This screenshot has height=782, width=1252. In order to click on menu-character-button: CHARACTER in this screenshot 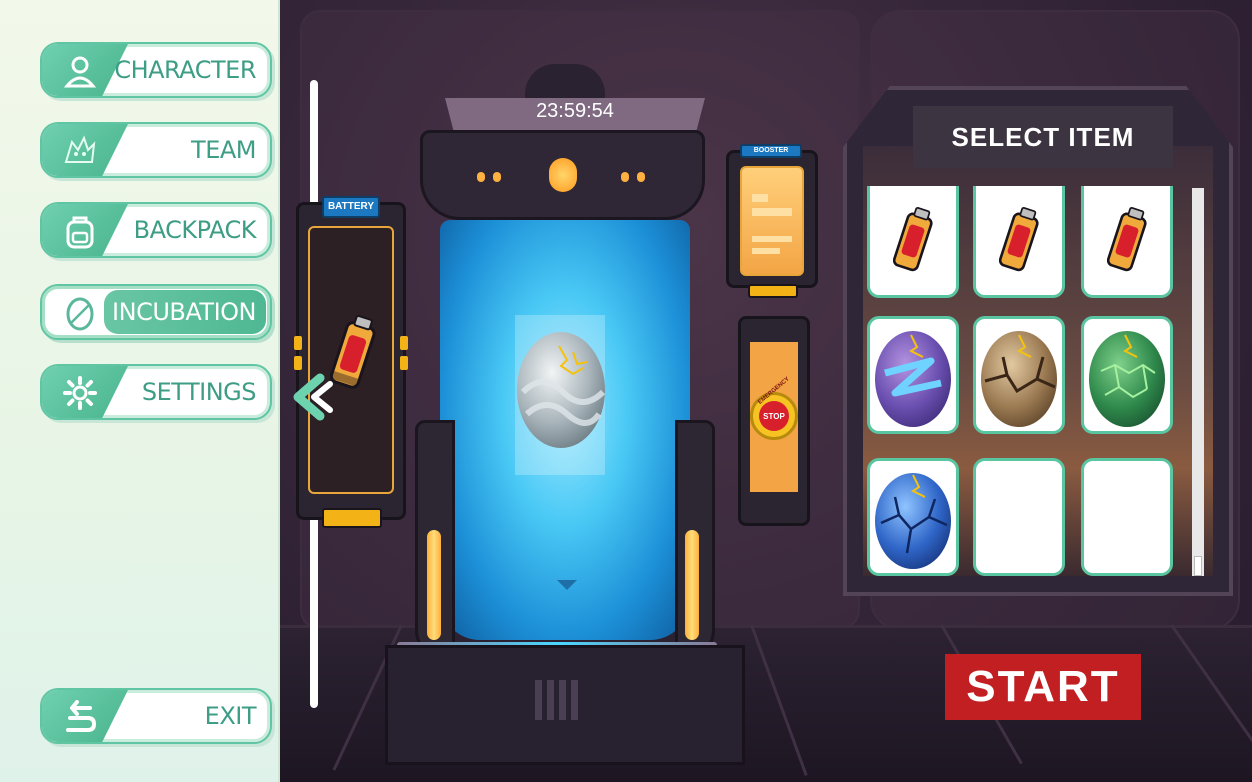, I will do `click(156, 70)`.